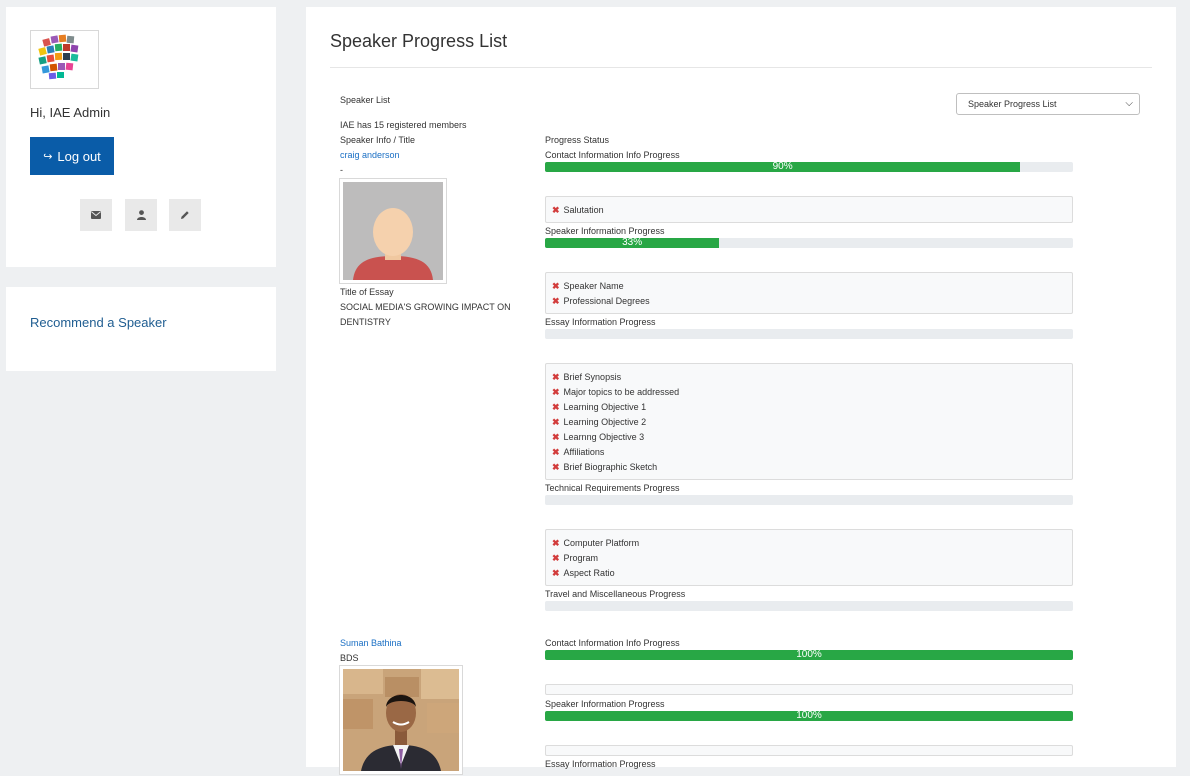 This screenshot has height=776, width=1190. Describe the element at coordinates (365, 322) in the screenshot. I see `essay-title-line2: DENTISTRY` at that location.